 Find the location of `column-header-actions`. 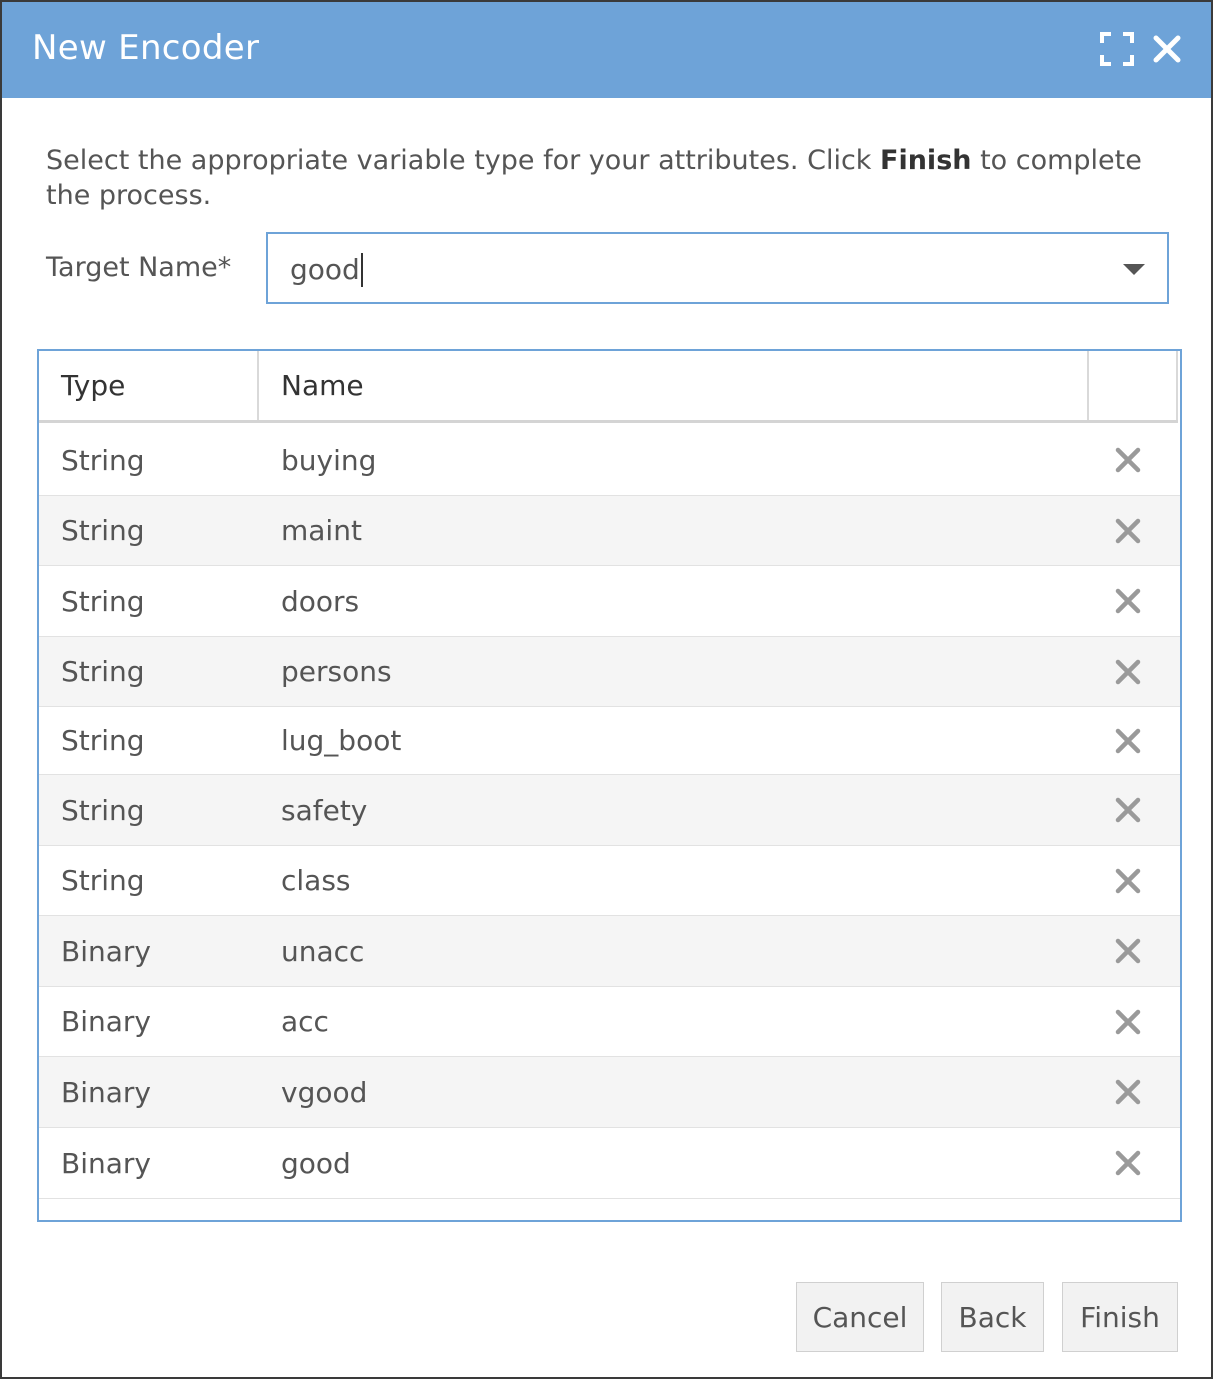

column-header-actions is located at coordinates (1133, 385).